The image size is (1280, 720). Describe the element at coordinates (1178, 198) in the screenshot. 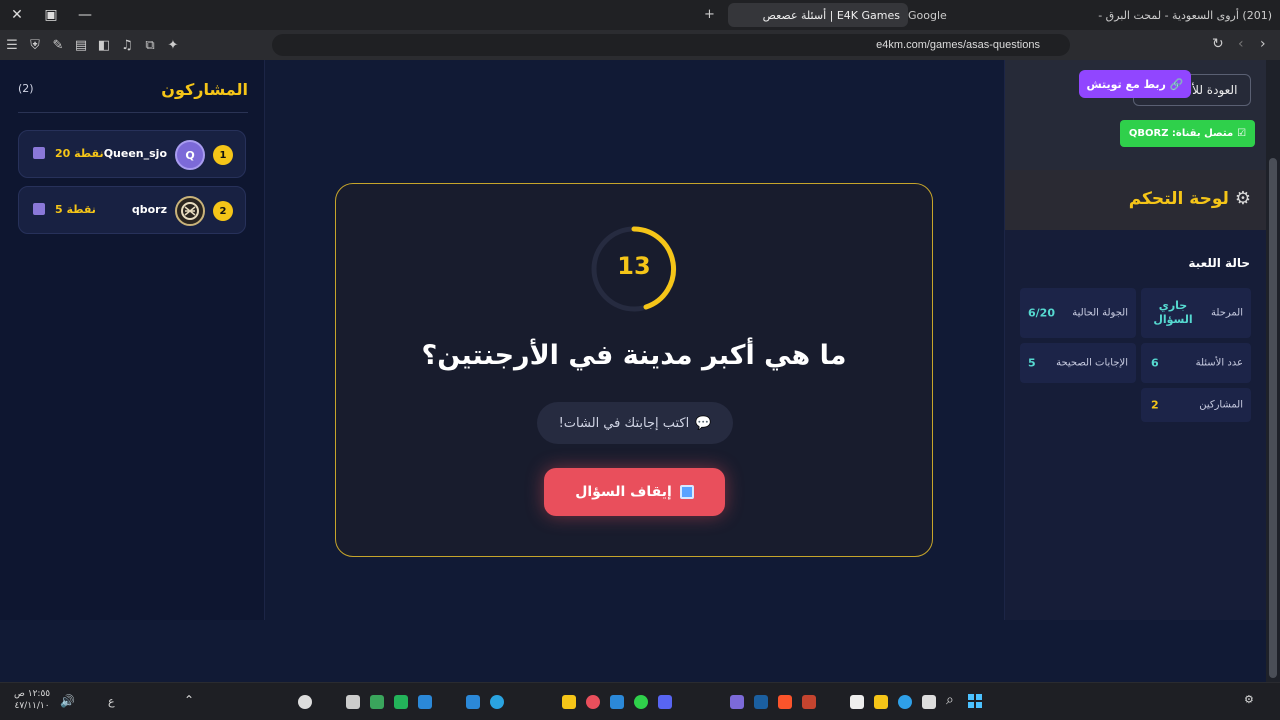

I see `control-title-text: لوحة التحكم` at that location.